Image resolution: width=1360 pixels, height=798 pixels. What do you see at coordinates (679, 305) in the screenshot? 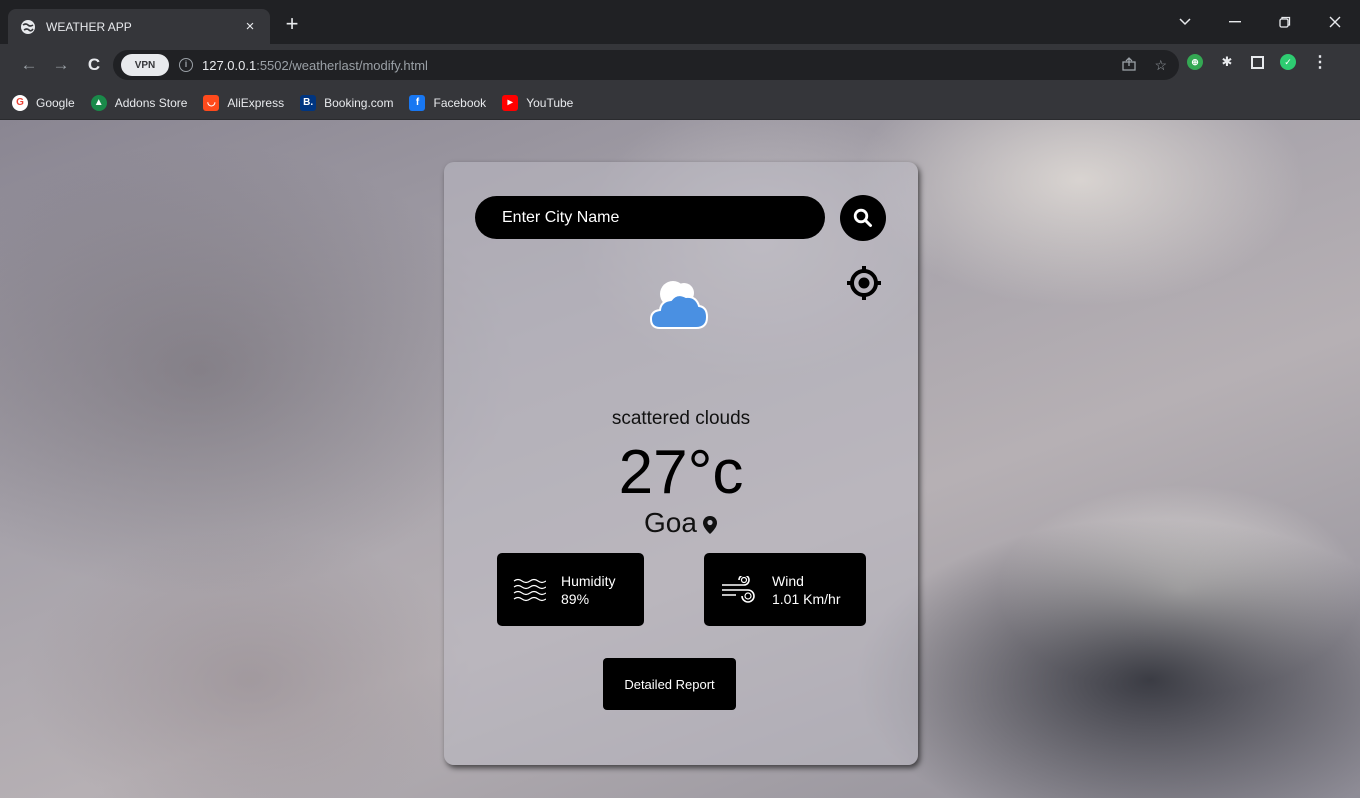
I see `cloud-icon` at bounding box center [679, 305].